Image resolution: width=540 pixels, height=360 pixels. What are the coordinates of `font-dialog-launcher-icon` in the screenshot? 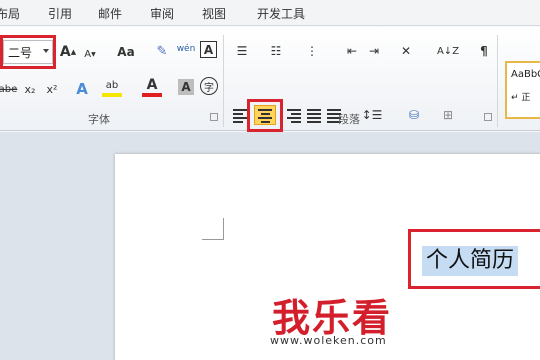 It's located at (214, 117).